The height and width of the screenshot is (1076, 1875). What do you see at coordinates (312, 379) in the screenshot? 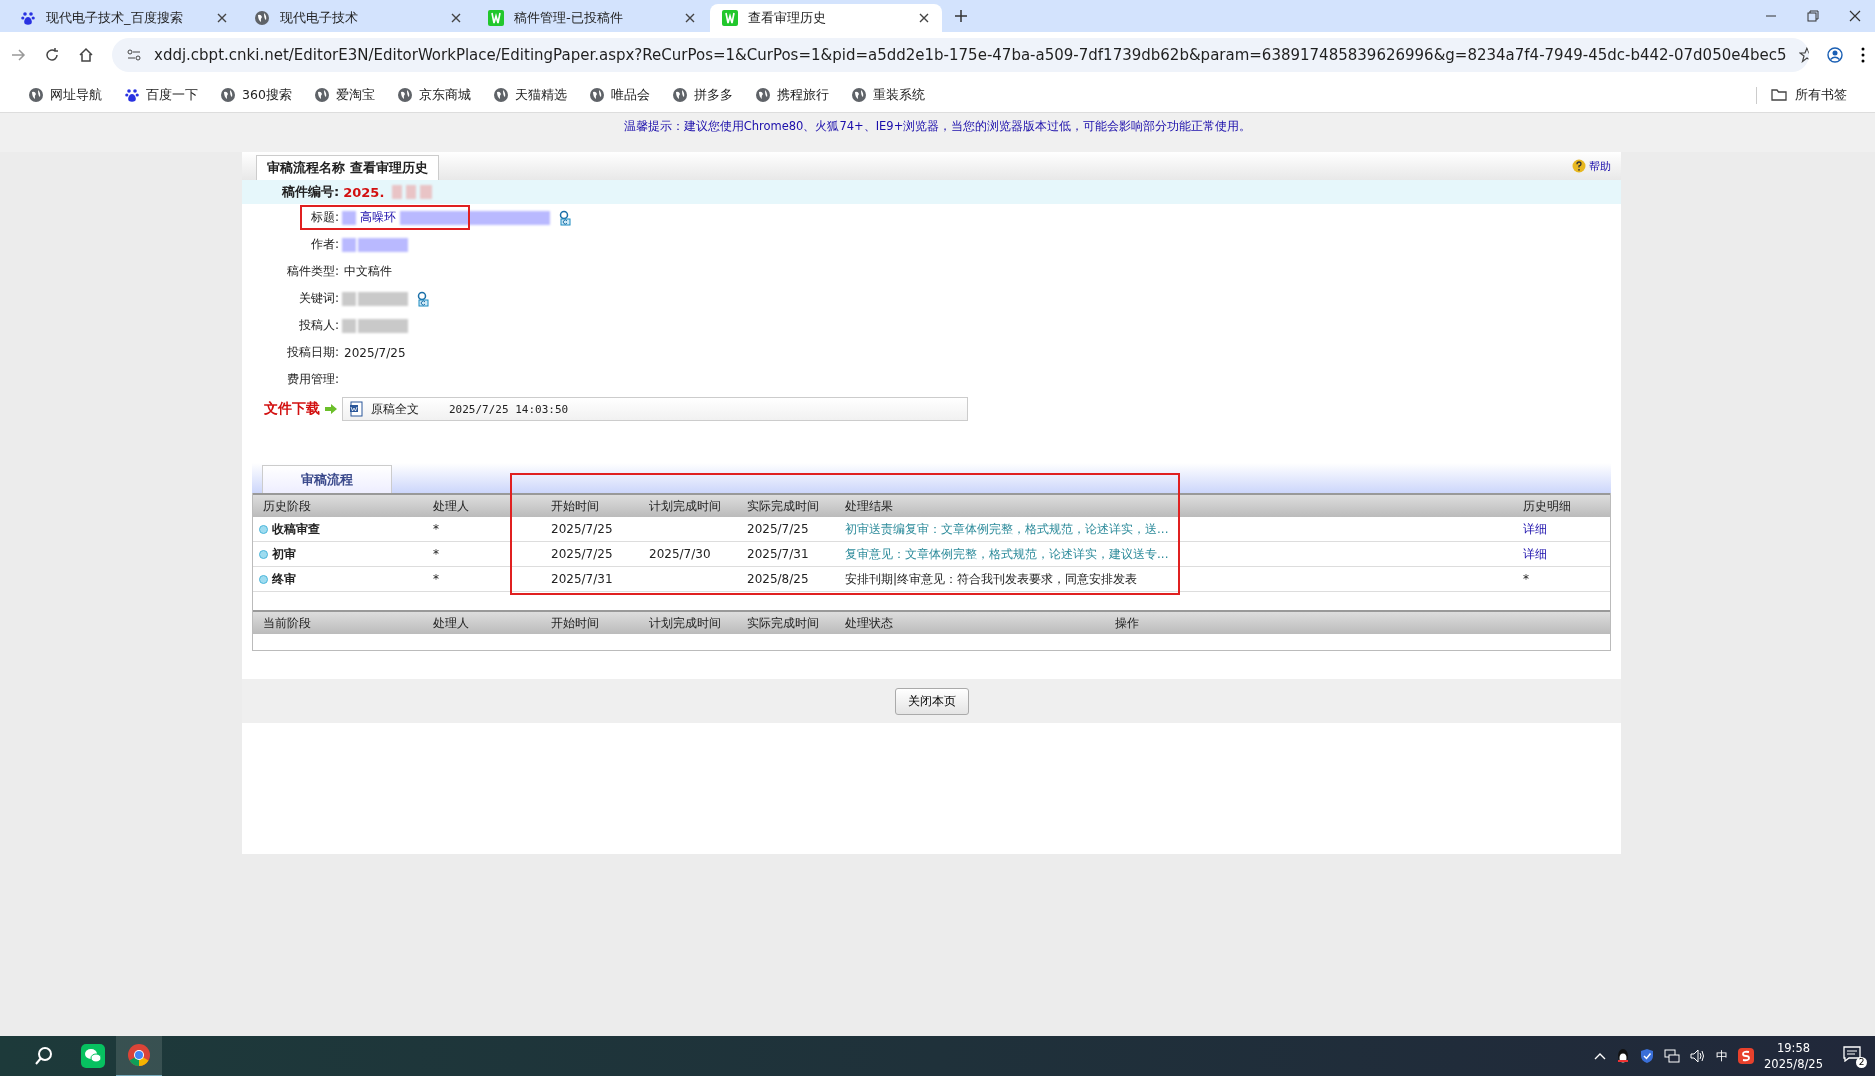
I see `field-label: 费用管理:` at bounding box center [312, 379].